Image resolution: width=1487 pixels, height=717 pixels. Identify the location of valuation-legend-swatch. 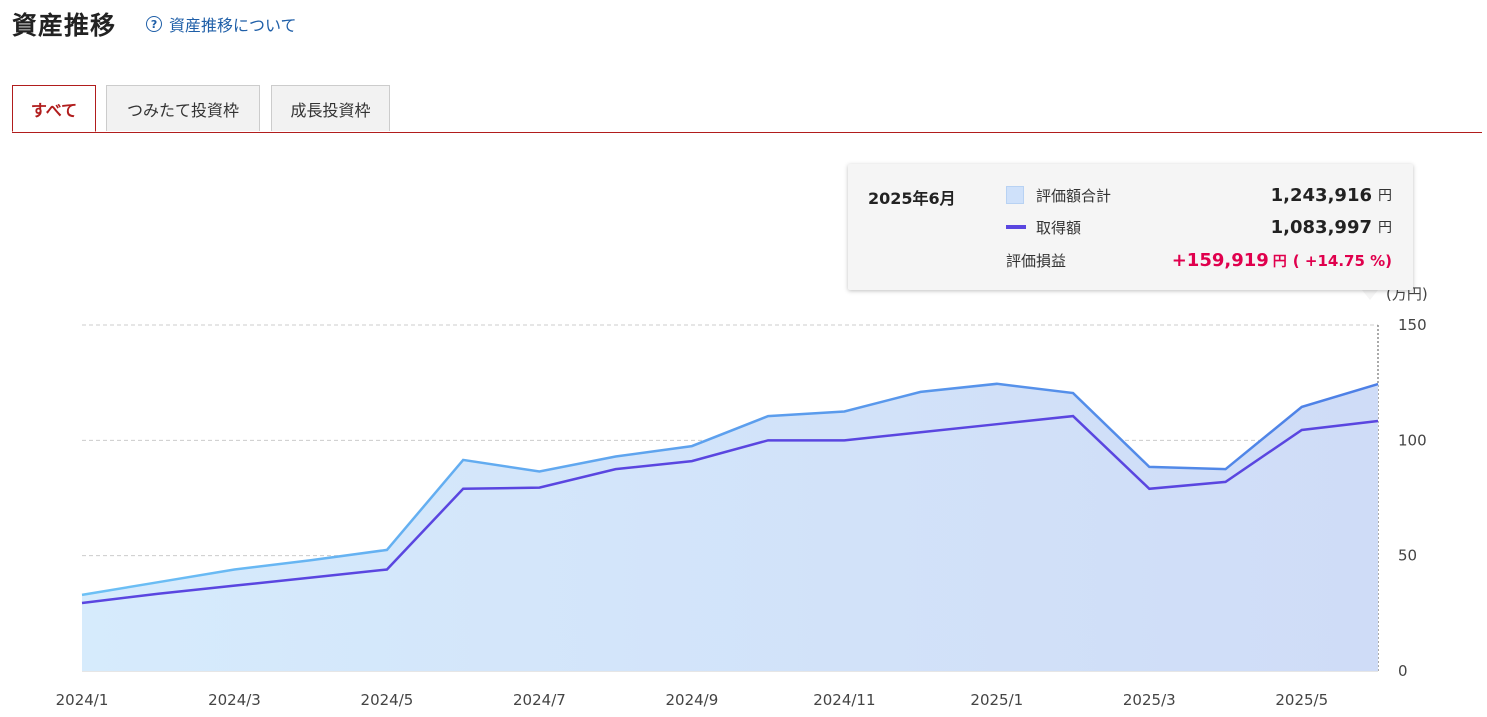
(1015, 195).